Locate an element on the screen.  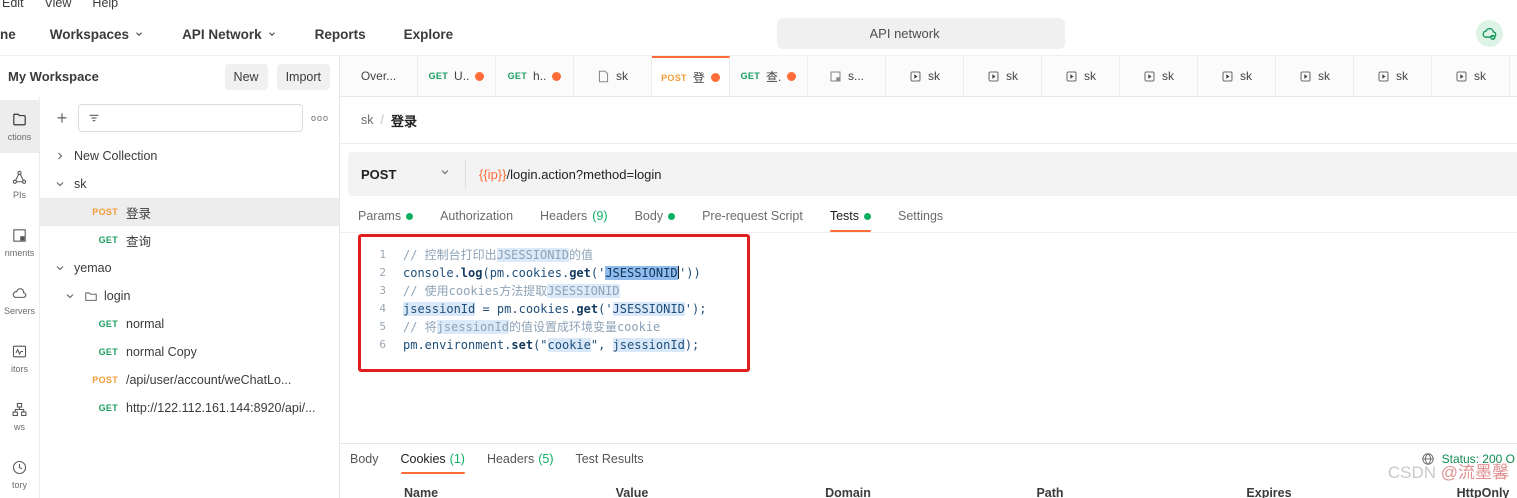
nav-api-network: API Network is located at coordinates (229, 34).